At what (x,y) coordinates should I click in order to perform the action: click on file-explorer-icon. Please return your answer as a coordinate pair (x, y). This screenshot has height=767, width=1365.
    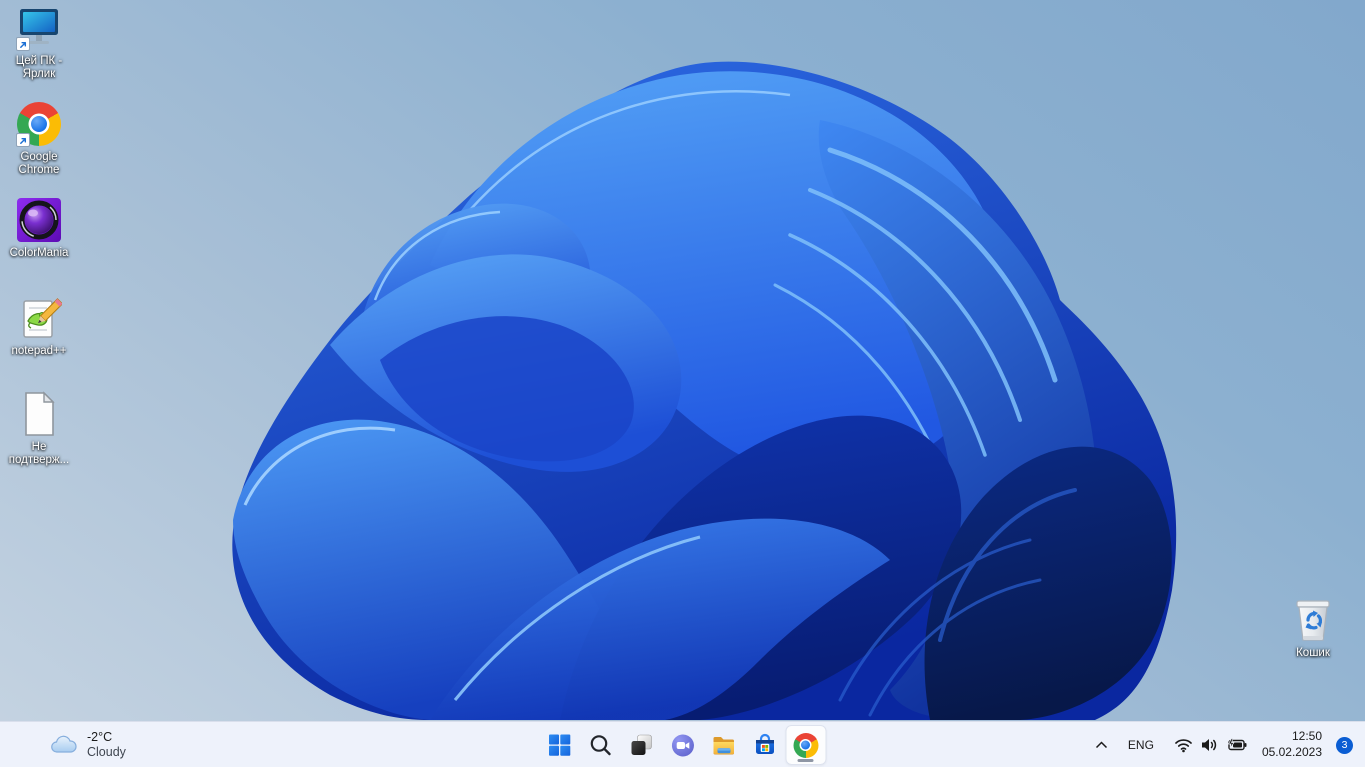
    Looking at the image, I should click on (723, 745).